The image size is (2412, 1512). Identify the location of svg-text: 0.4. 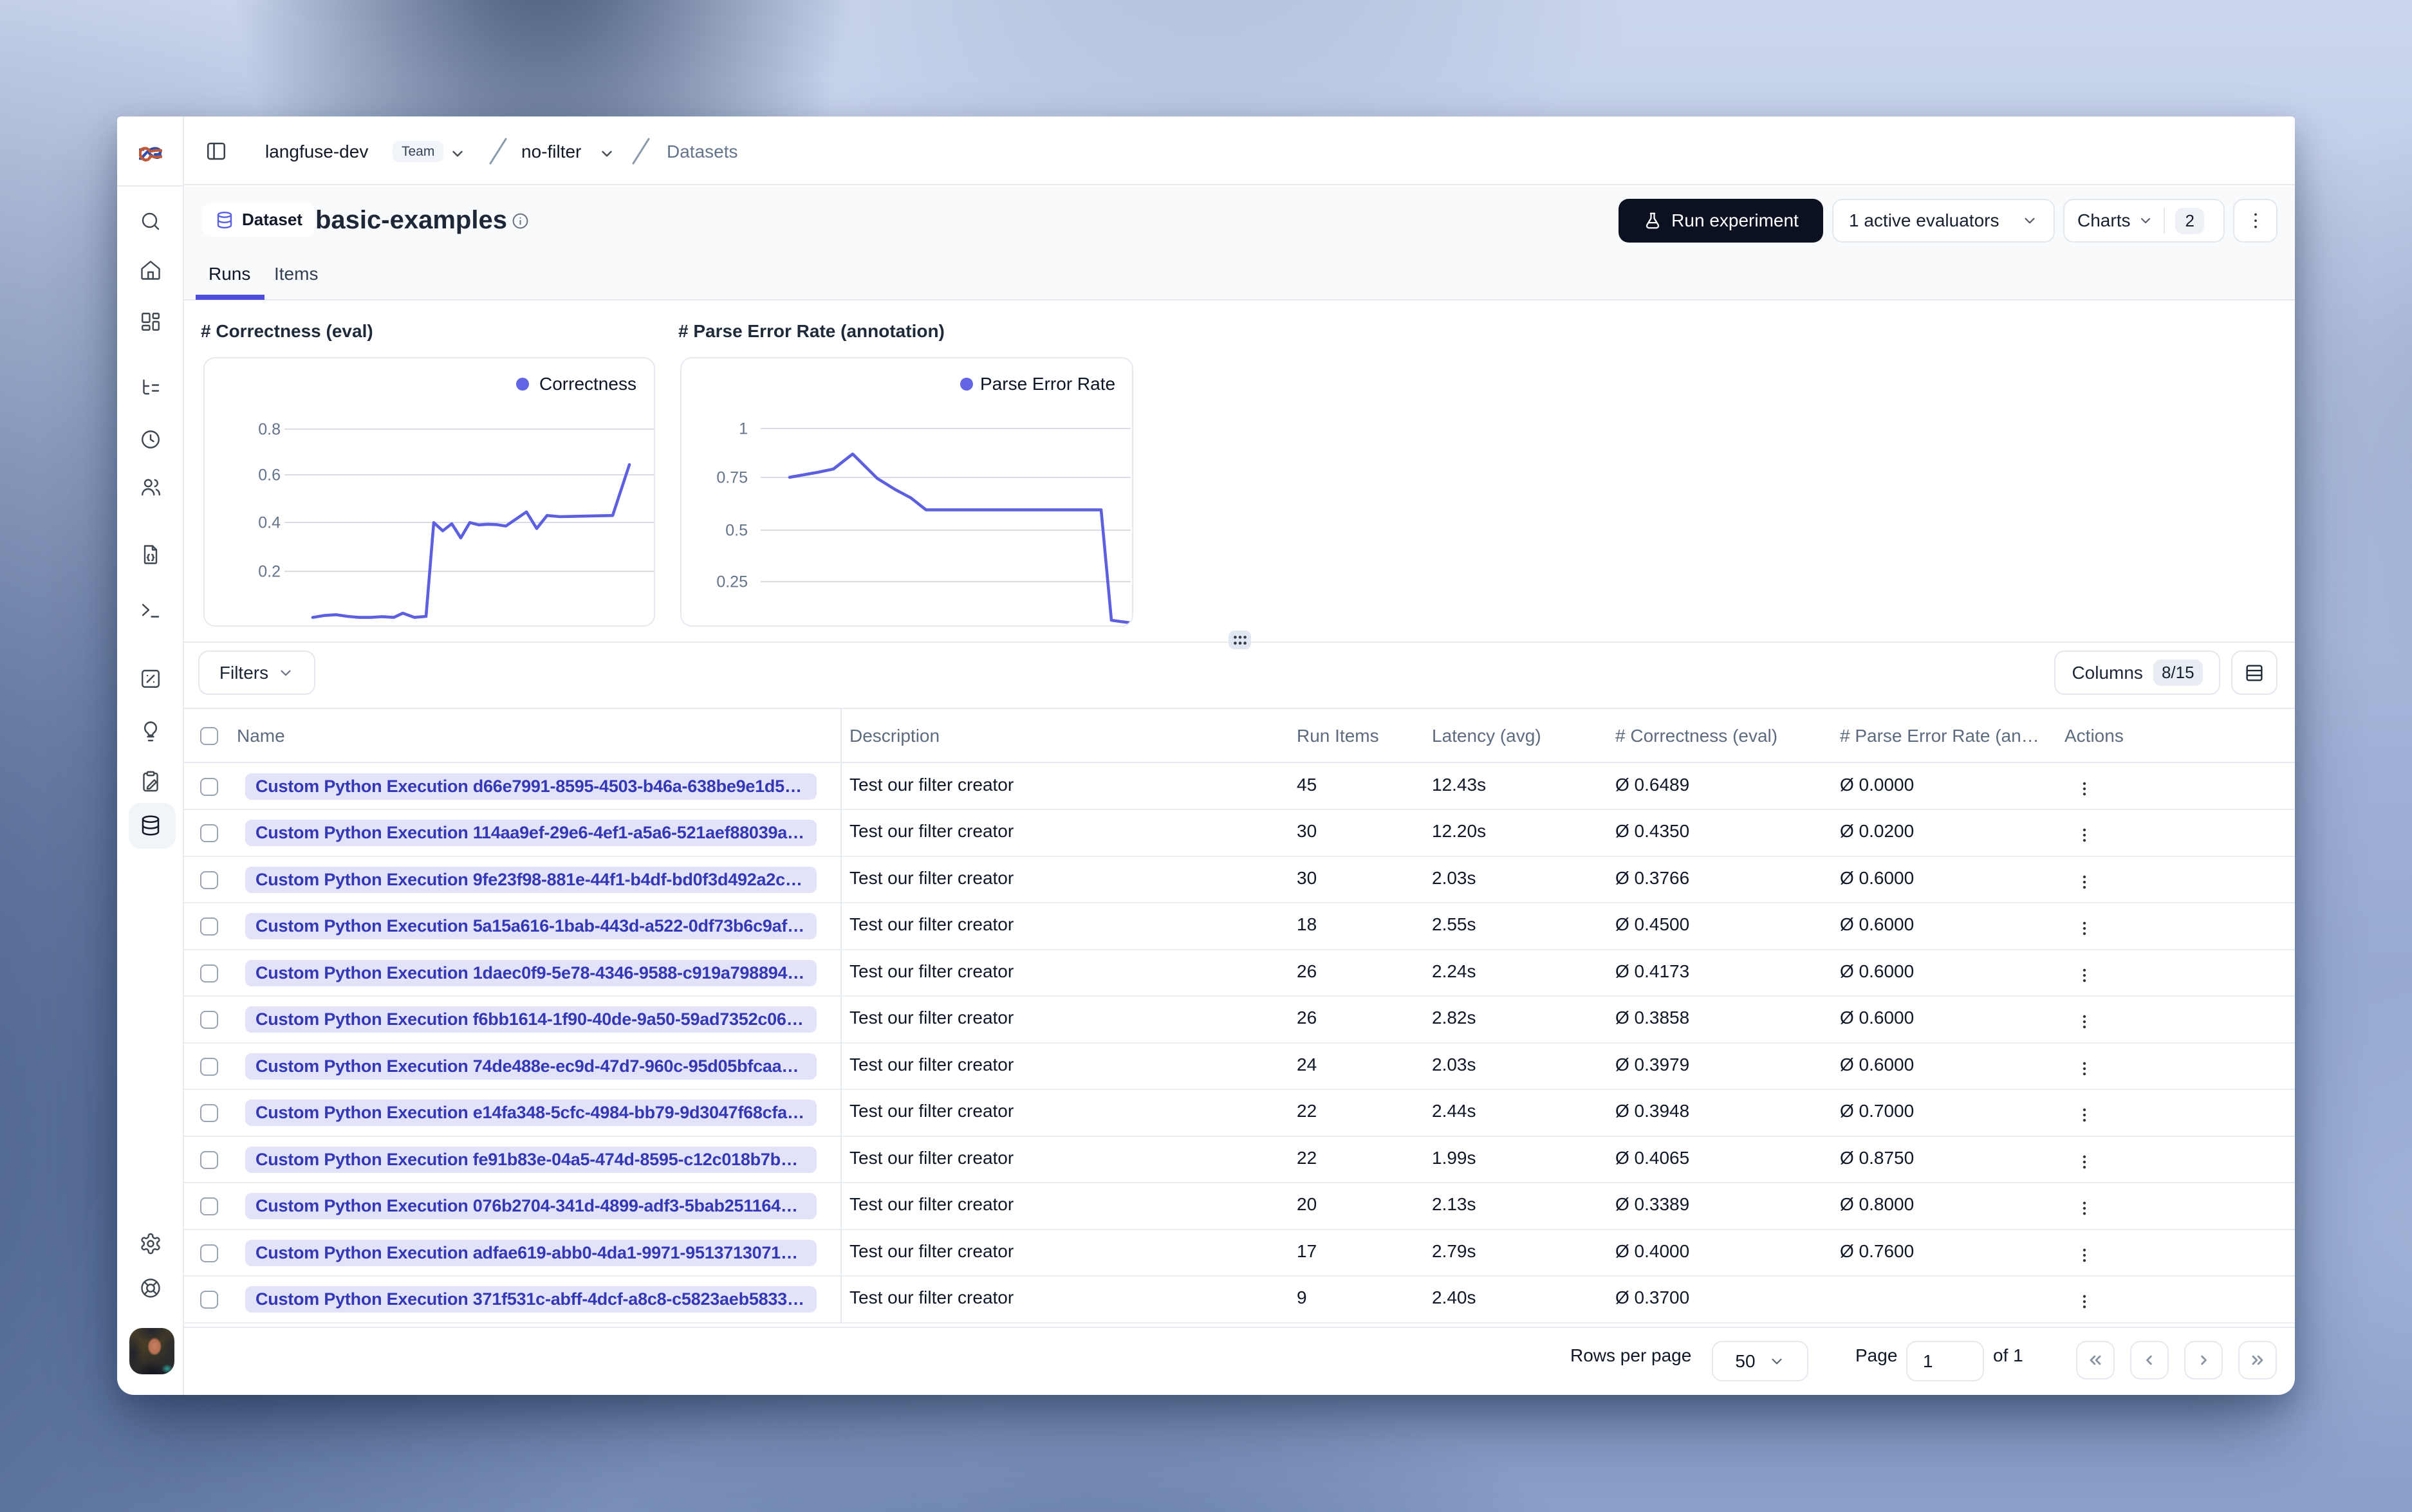
(269, 522).